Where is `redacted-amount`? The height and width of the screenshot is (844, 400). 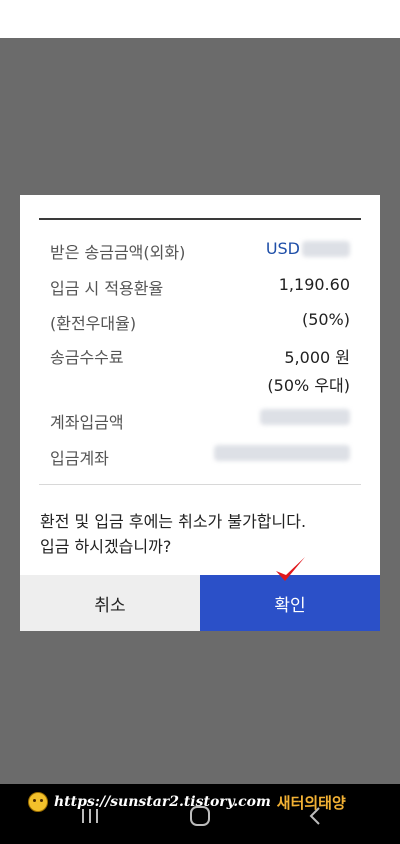
redacted-amount is located at coordinates (326, 248).